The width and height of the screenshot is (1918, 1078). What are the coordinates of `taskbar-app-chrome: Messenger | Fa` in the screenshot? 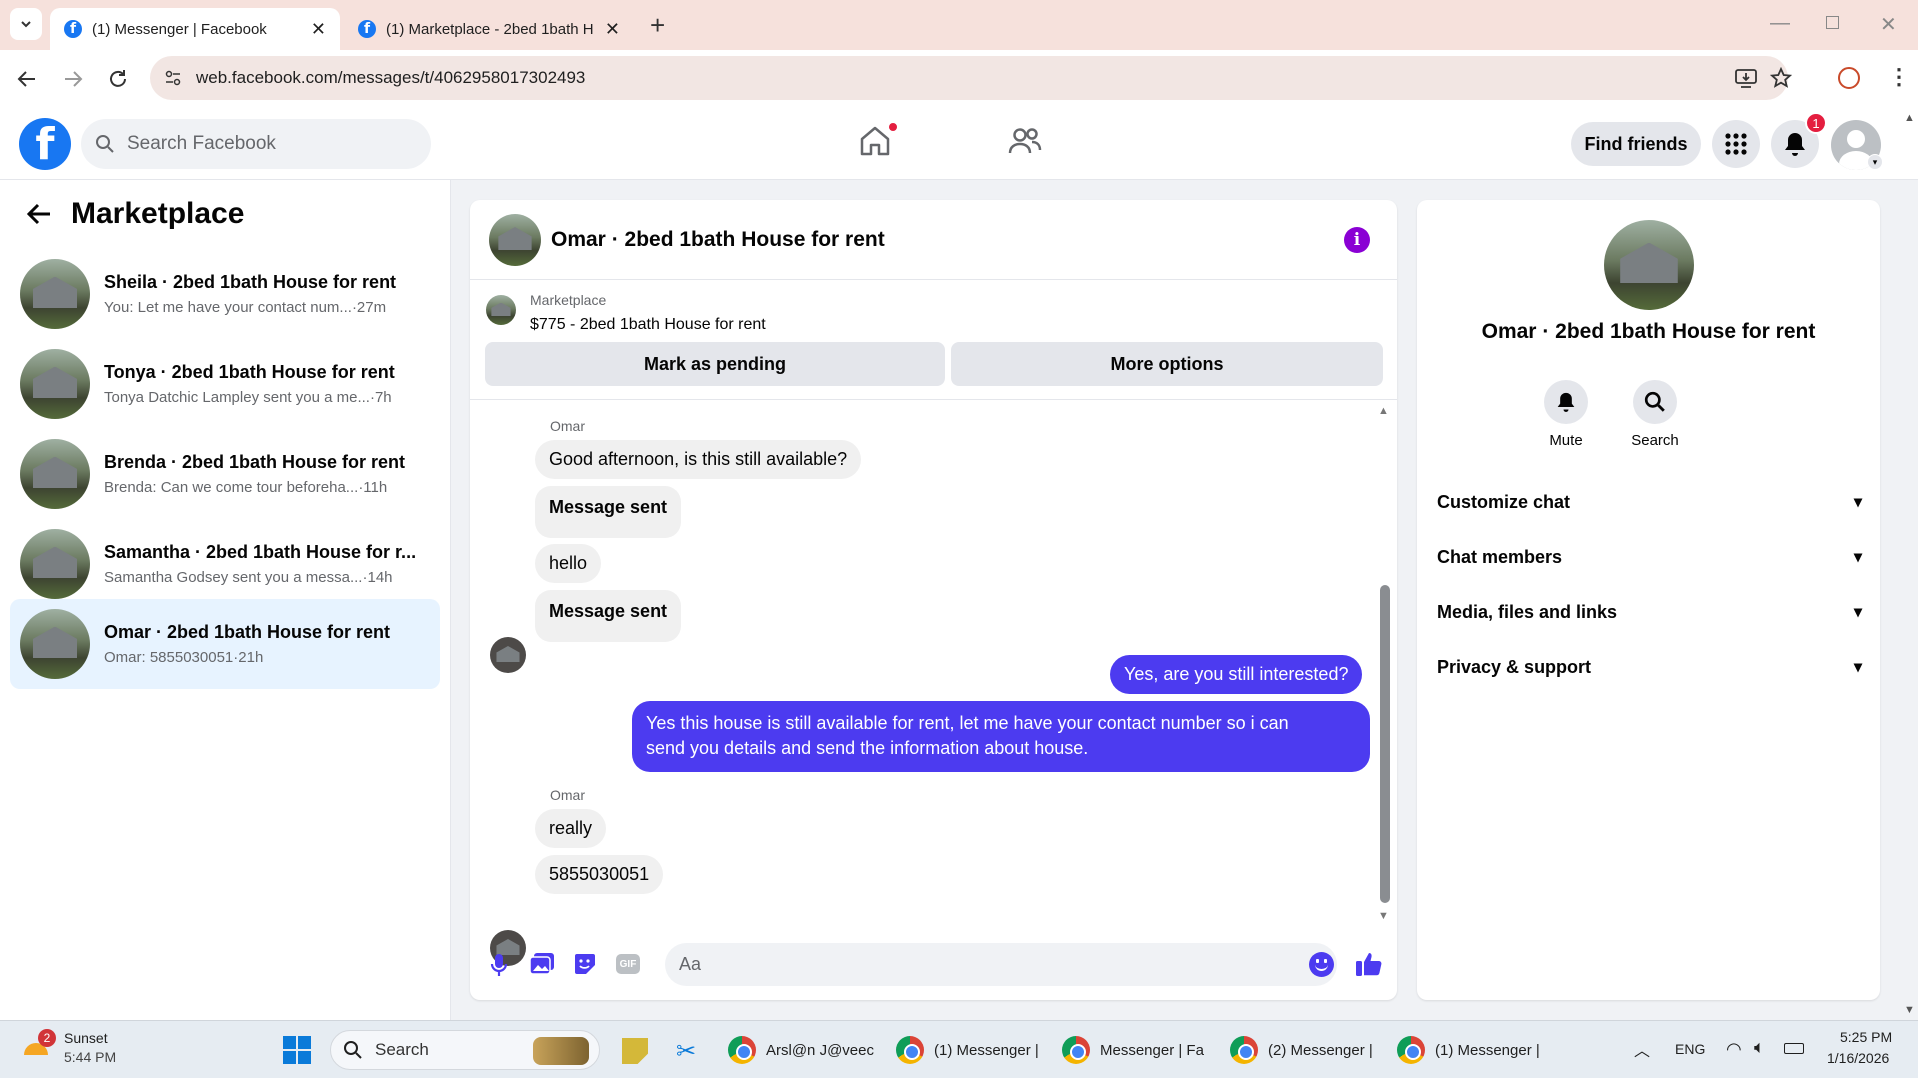 It's located at (1133, 1050).